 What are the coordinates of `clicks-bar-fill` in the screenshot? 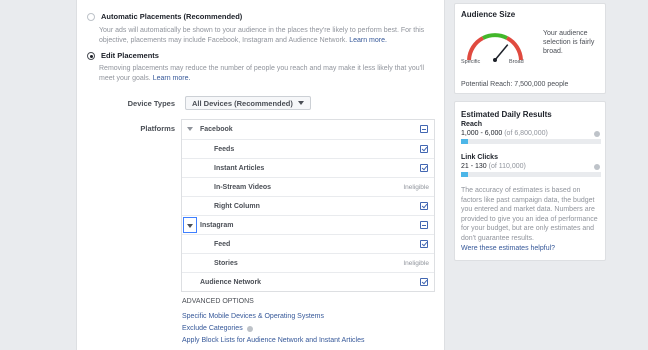 It's located at (464, 174).